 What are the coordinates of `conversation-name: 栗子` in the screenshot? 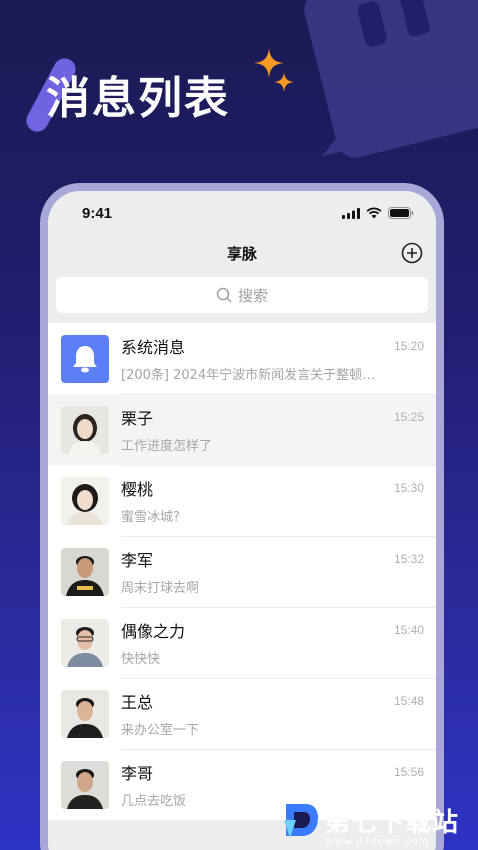 It's located at (137, 418).